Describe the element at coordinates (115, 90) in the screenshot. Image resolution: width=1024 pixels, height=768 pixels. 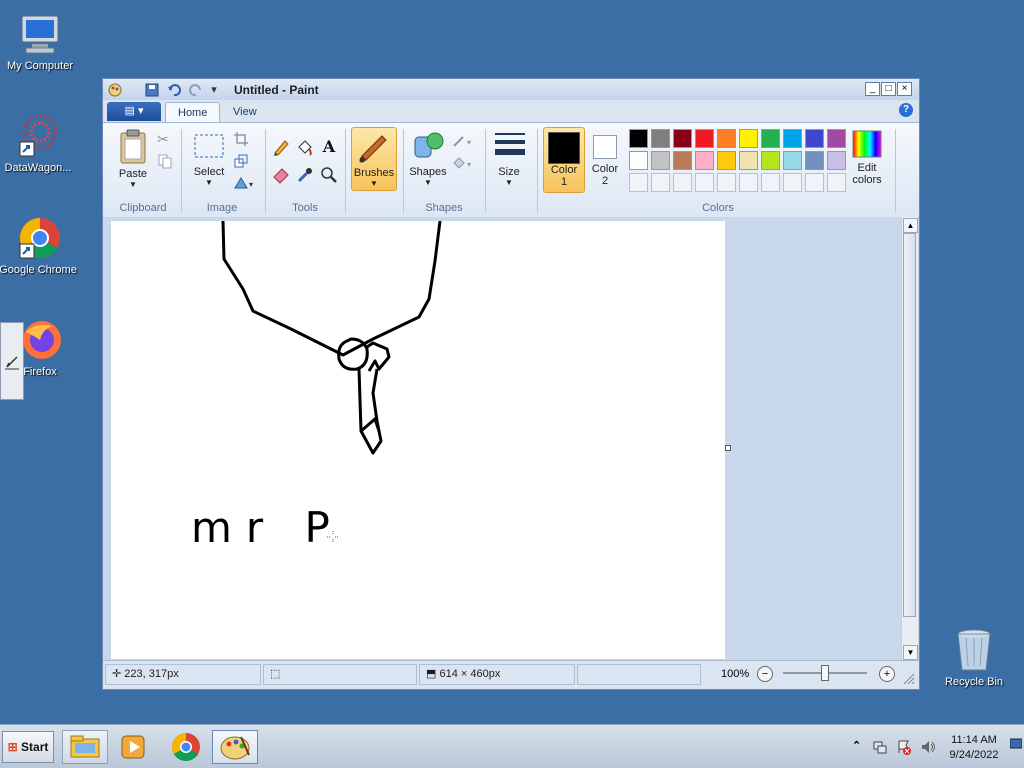
I see `paint-app-icon` at that location.